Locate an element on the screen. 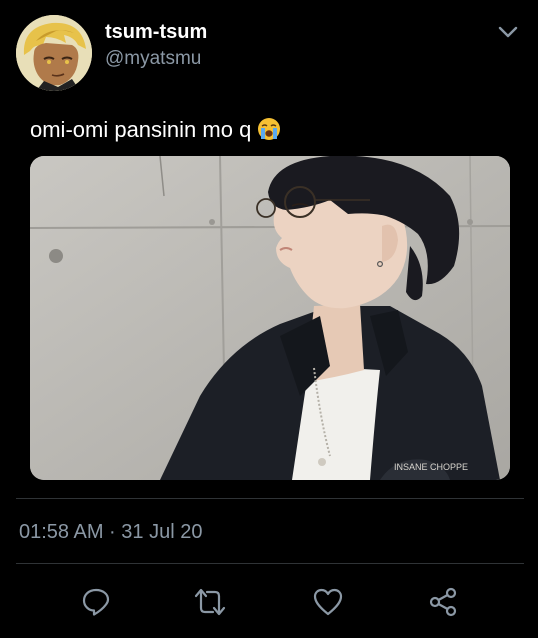 This screenshot has width=538, height=638. share-button is located at coordinates (443, 602).